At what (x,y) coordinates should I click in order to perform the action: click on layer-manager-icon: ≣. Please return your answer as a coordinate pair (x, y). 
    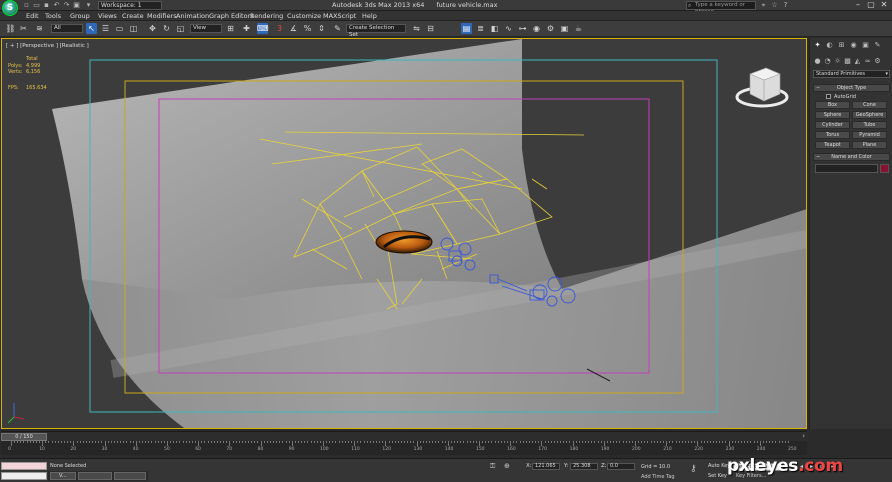
    Looking at the image, I should click on (480, 28).